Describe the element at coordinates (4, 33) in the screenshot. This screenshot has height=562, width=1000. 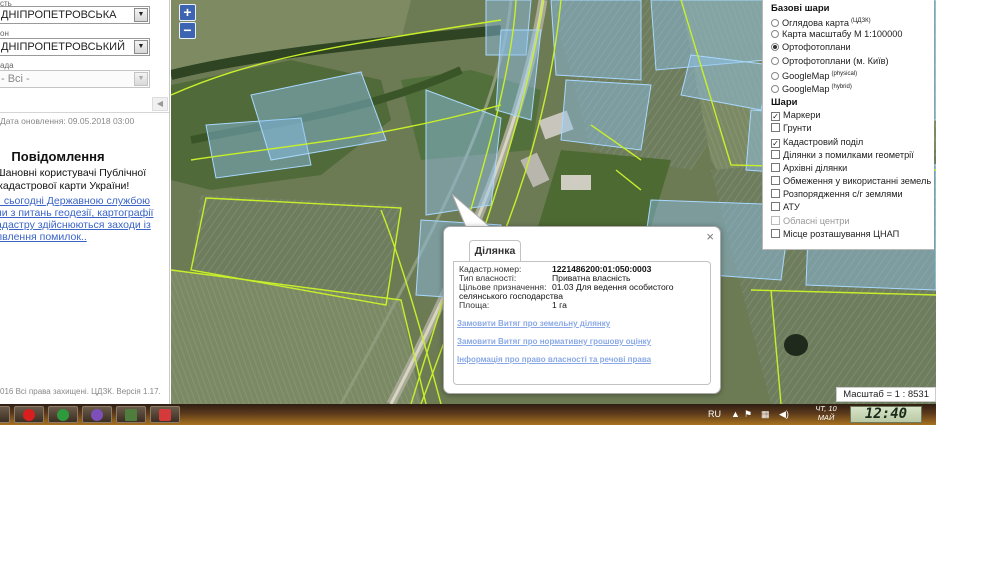
I see `district-label: он` at that location.